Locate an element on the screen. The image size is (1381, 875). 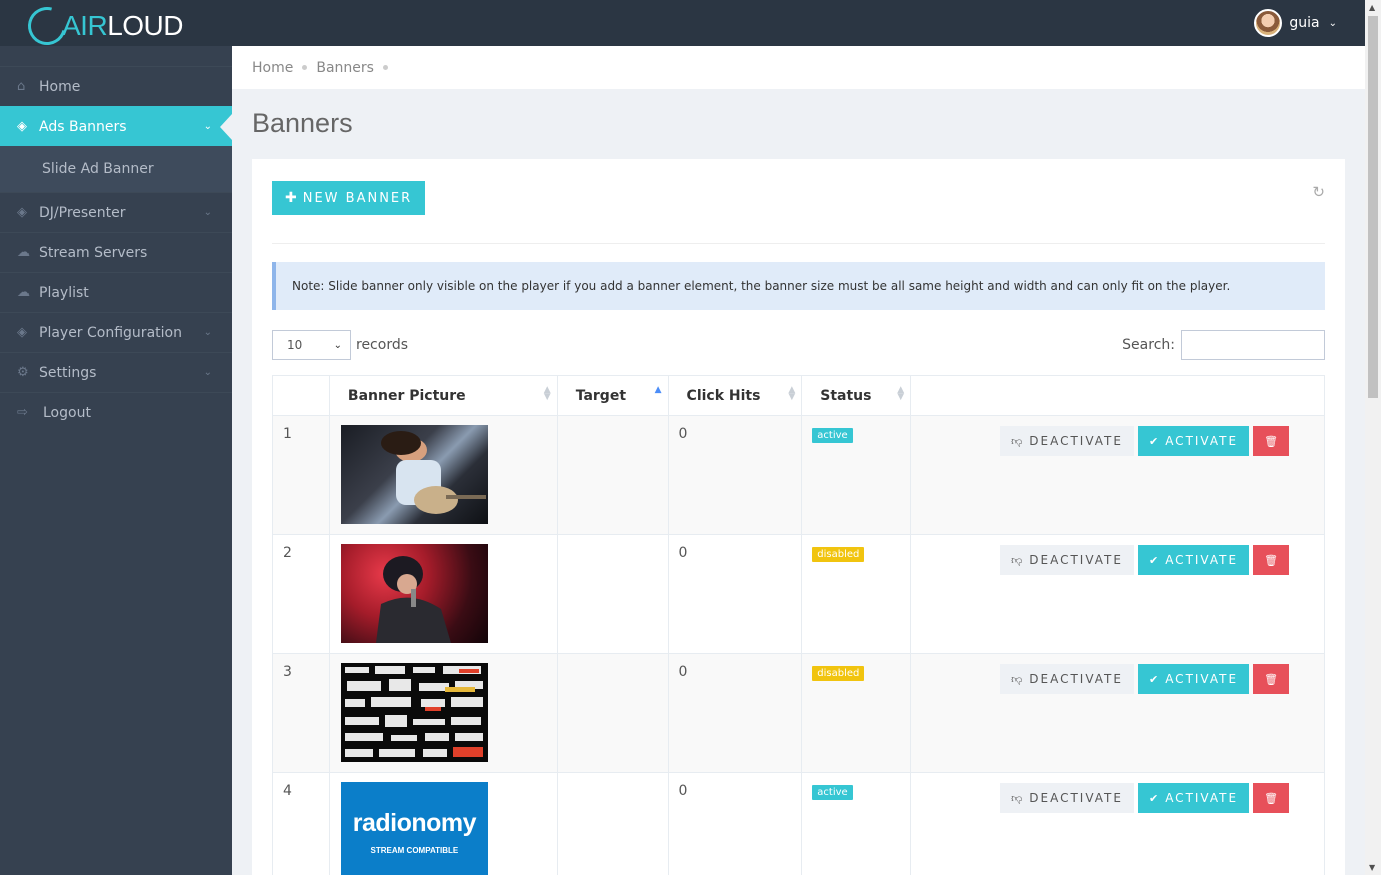
sidebar-item-logout: ⇨ Logout is located at coordinates (116, 412).